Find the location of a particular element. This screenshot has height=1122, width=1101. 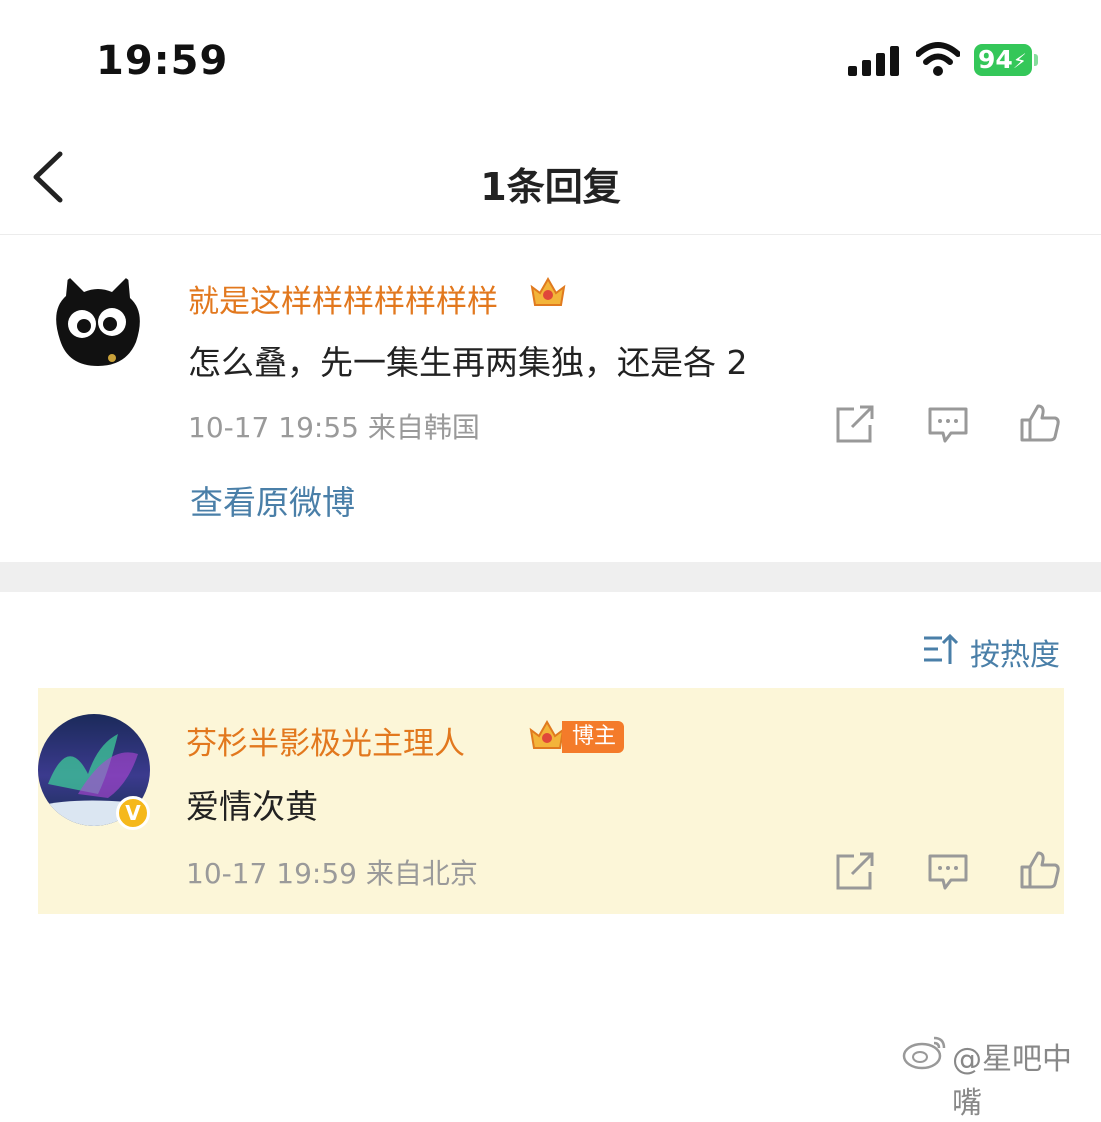

battery-indicator: 94⚡ is located at coordinates (1007, 61).